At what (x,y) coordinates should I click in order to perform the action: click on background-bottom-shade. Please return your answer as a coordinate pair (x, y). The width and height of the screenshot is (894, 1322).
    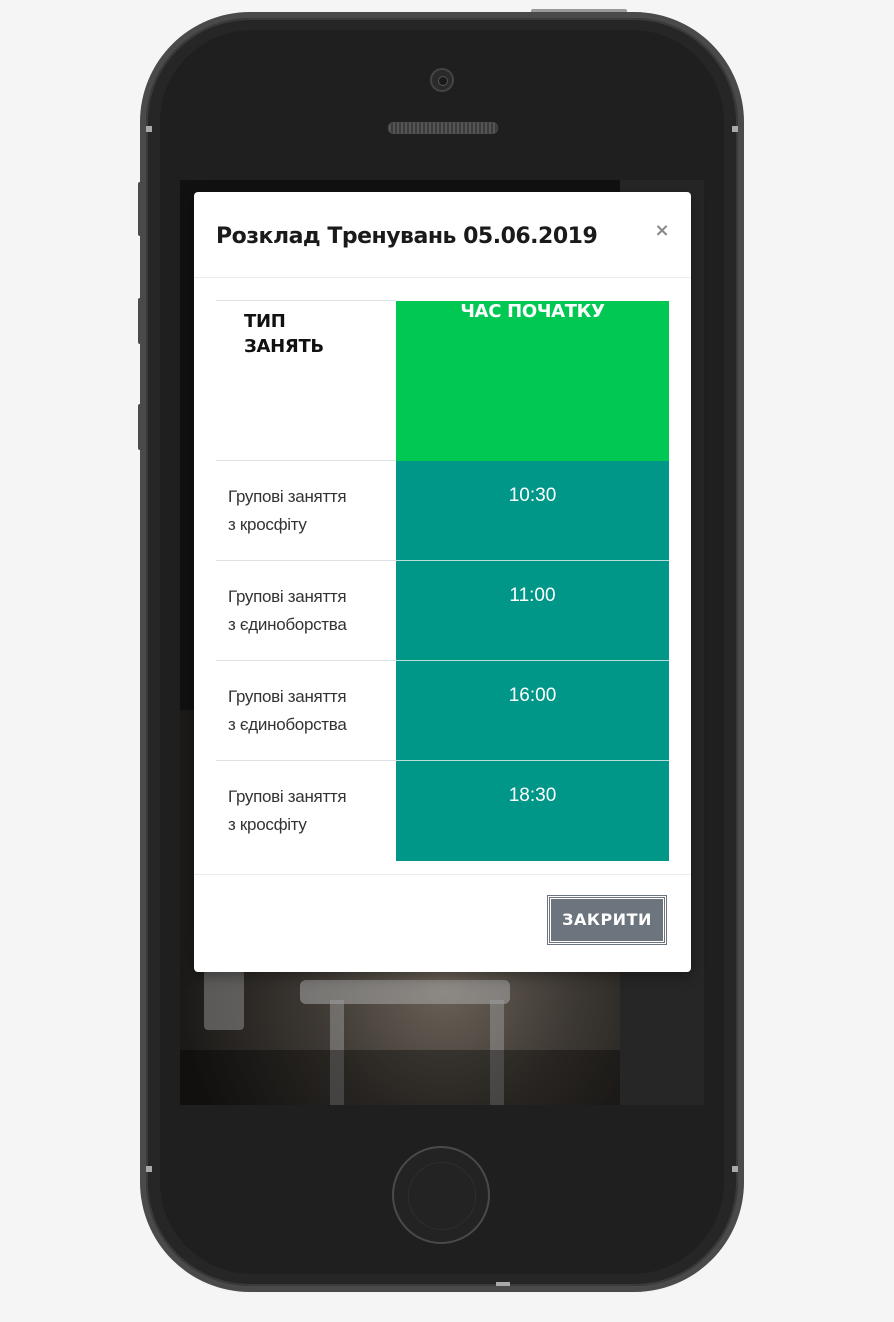
    Looking at the image, I should click on (400, 1077).